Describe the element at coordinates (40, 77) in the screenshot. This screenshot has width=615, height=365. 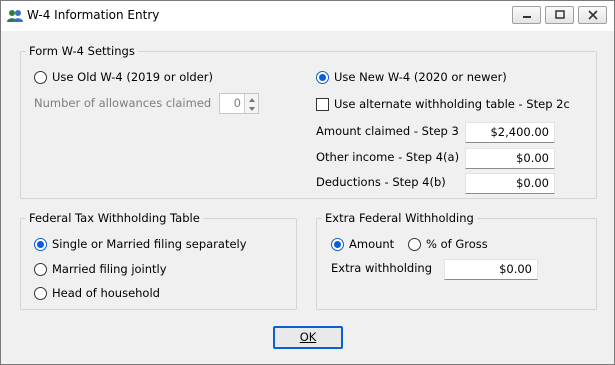
I see `old-w4-radio` at that location.